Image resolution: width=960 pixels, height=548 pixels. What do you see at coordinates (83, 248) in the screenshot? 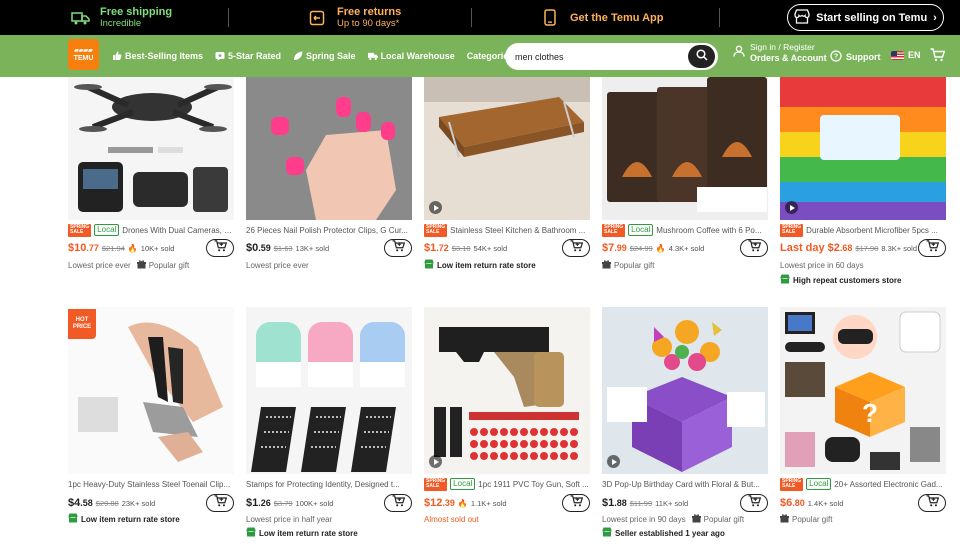
I see `product-price: $10.77` at bounding box center [83, 248].